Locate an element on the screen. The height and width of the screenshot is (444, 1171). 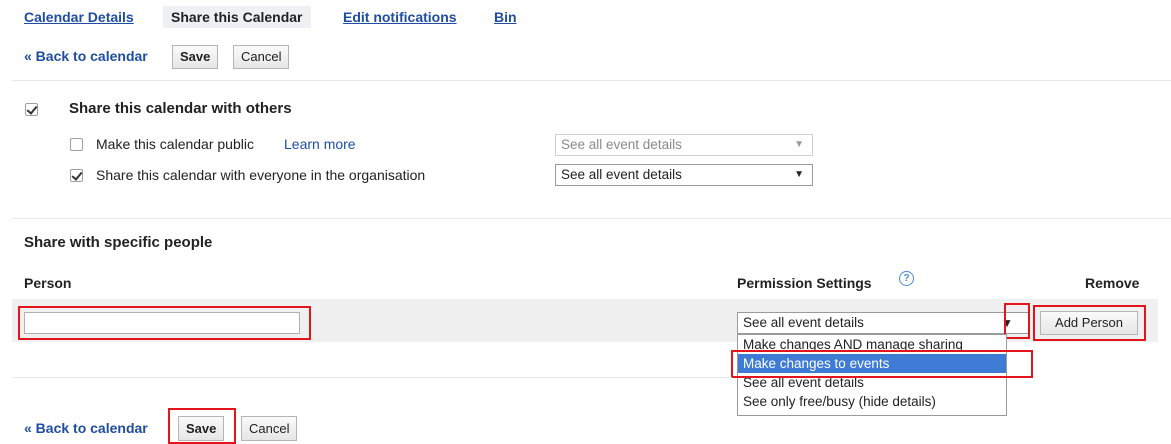
back-to-calendar-link: « Back to calendar is located at coordinates (86, 56).